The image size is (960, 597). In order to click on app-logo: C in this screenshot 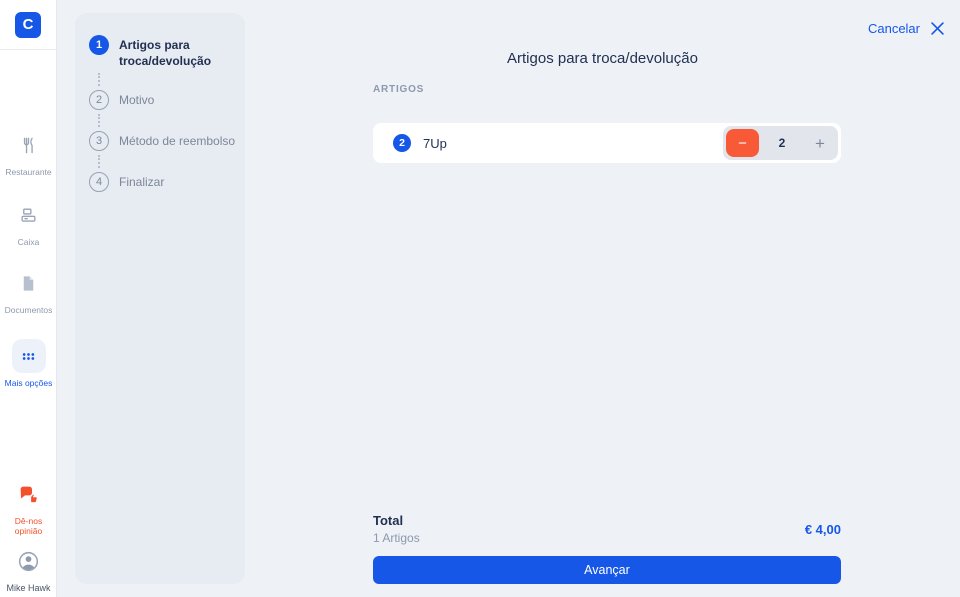, I will do `click(28, 24)`.